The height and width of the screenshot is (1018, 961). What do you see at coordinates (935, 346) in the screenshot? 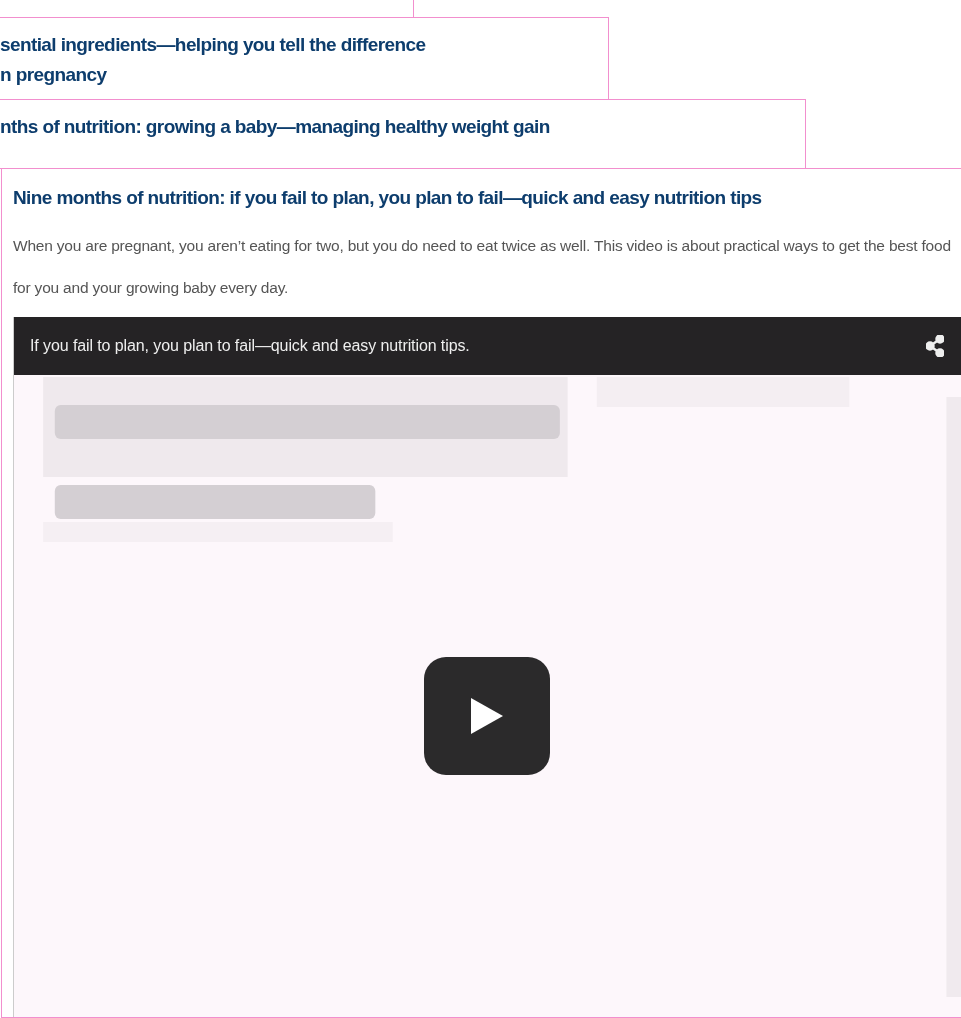
I see `share-icon` at bounding box center [935, 346].